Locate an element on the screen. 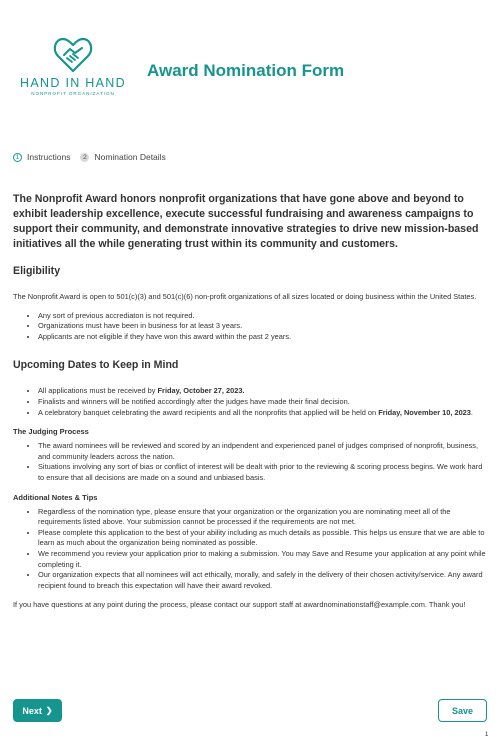  step-instructions: 1 Instructions is located at coordinates (41, 157).